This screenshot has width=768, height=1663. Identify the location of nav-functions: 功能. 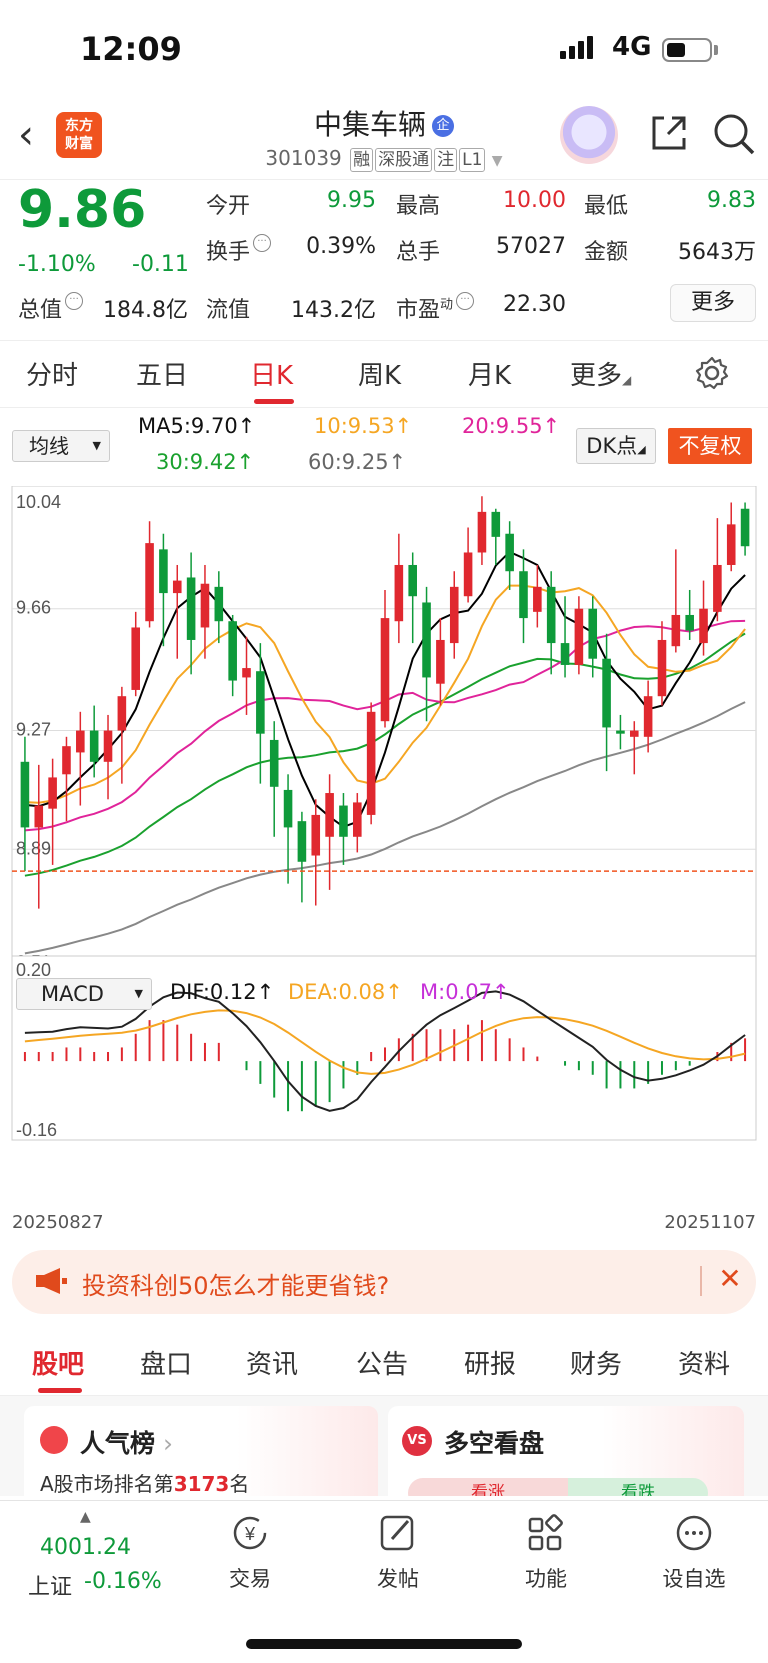
(546, 1553).